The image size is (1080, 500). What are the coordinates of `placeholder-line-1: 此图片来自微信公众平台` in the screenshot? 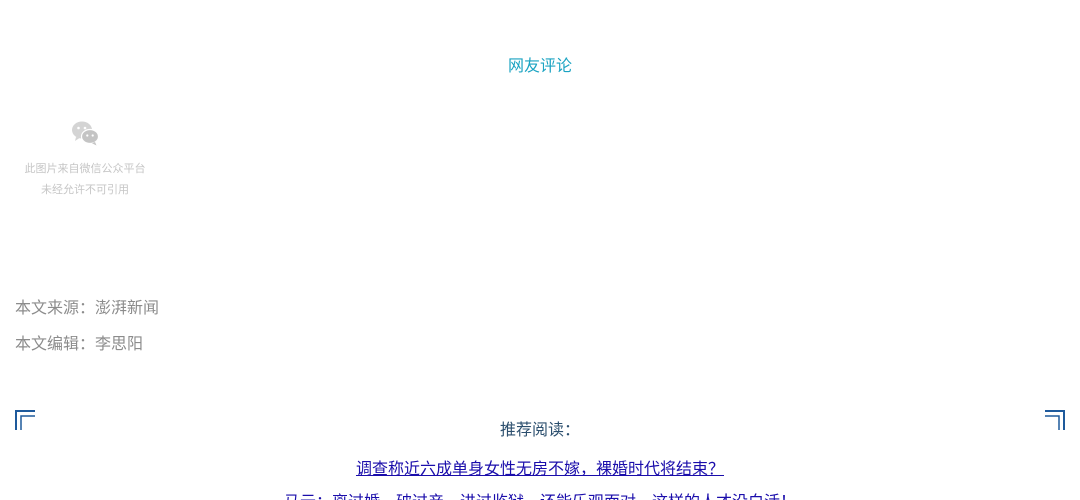 It's located at (85, 168).